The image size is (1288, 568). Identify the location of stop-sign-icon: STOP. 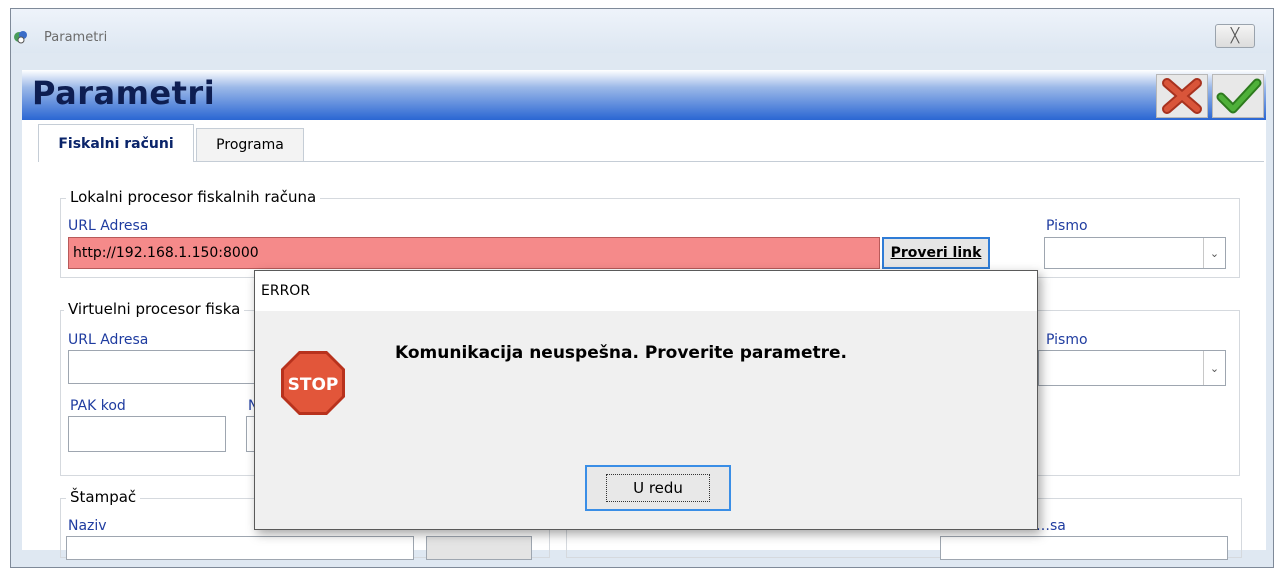
(313, 383).